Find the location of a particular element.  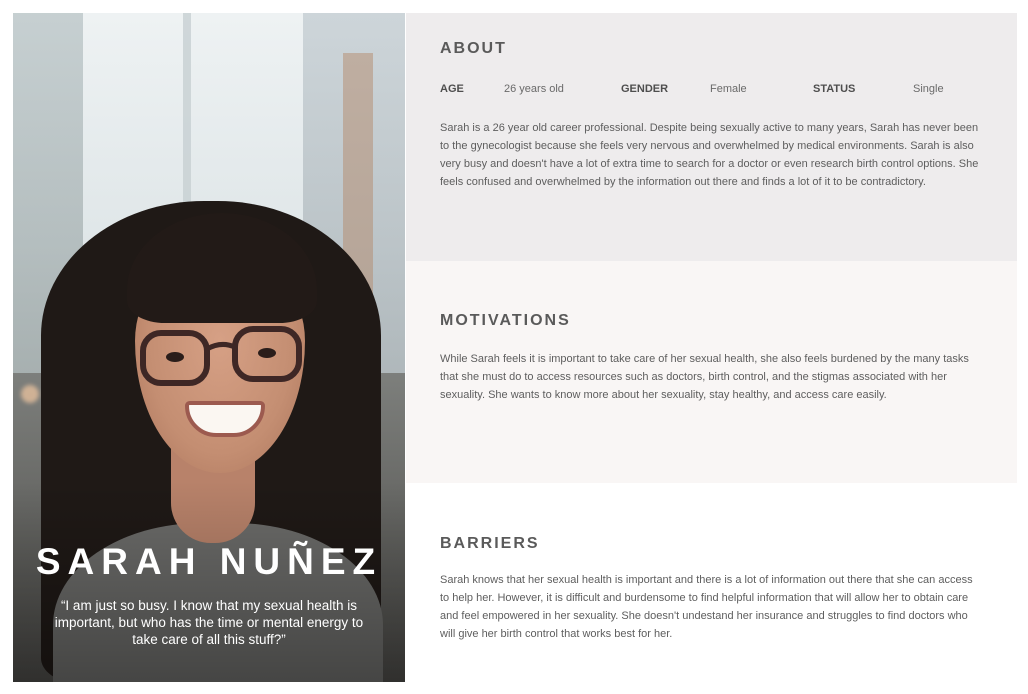

status-label: STATUS is located at coordinates (834, 89).